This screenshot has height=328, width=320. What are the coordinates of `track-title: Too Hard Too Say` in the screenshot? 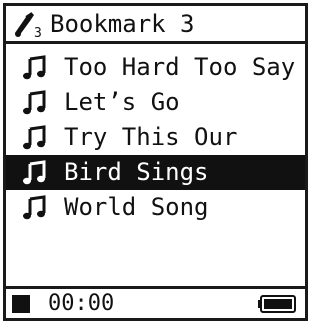 It's located at (180, 67).